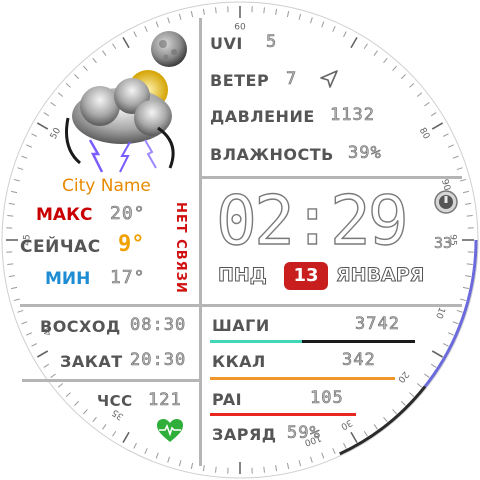  What do you see at coordinates (239, 361) in the screenshot?
I see `kcal-label: ККАЛ` at bounding box center [239, 361].